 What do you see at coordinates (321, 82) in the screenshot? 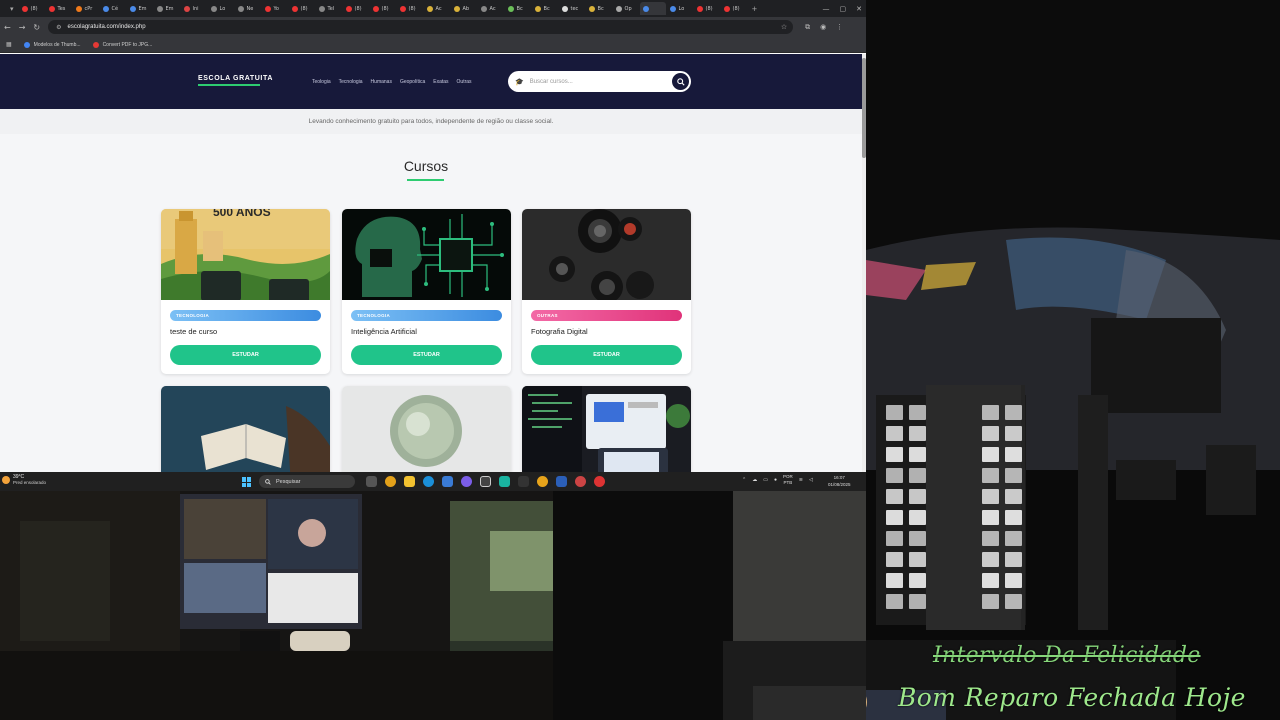
I see `nav-item-teologia: Teologia` at bounding box center [321, 82].